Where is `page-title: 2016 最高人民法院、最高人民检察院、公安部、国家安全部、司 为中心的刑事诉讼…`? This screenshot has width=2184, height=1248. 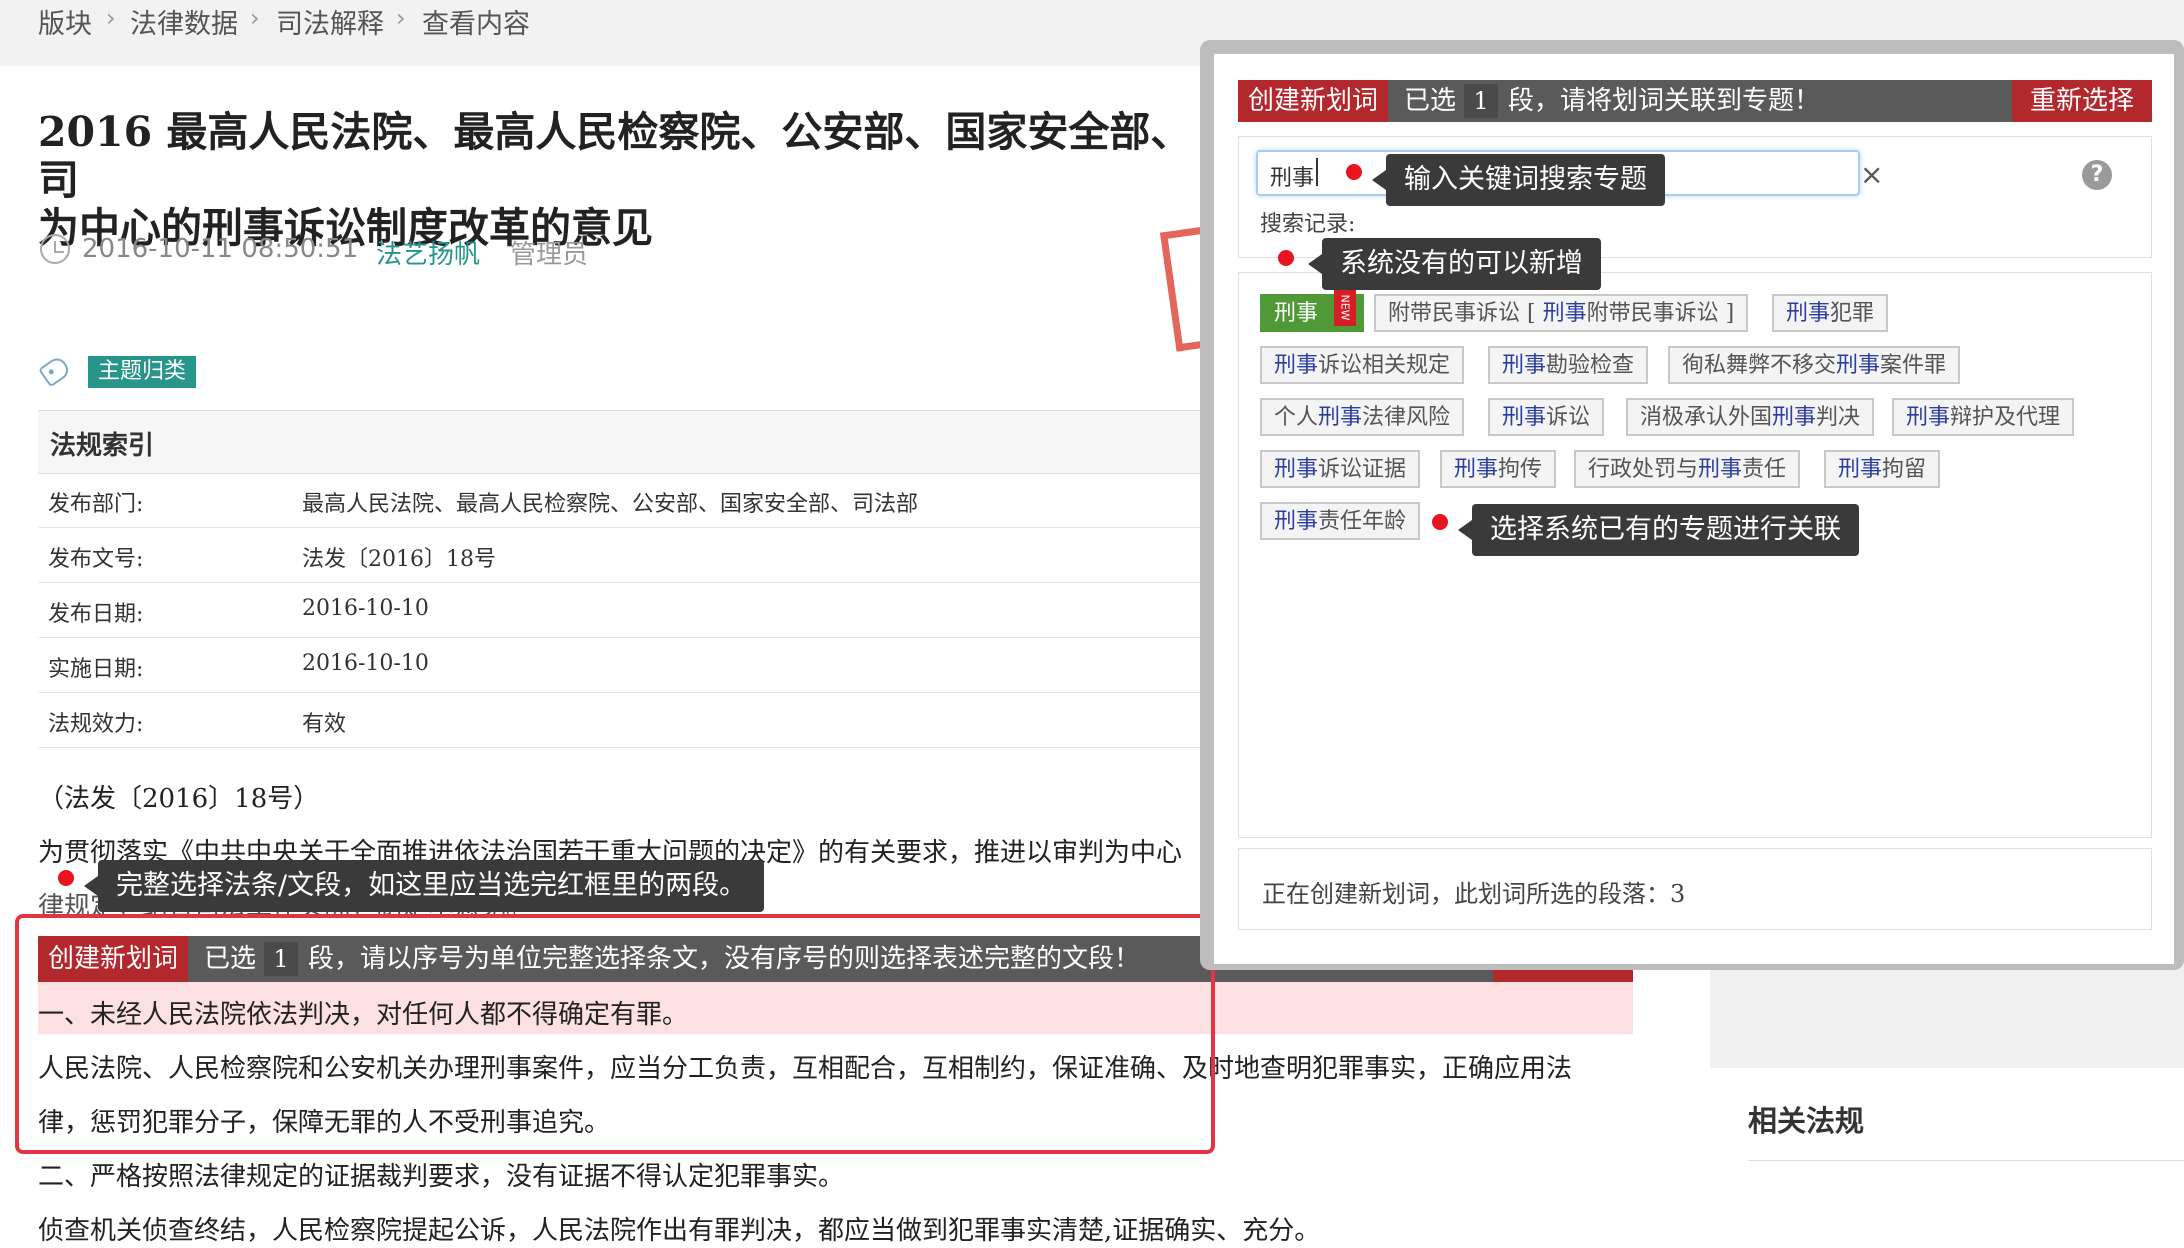 page-title: 2016 最高人民法院、最高人民检察院、公安部、国家安全部、司 为中心的刑事诉讼… is located at coordinates (615, 180).